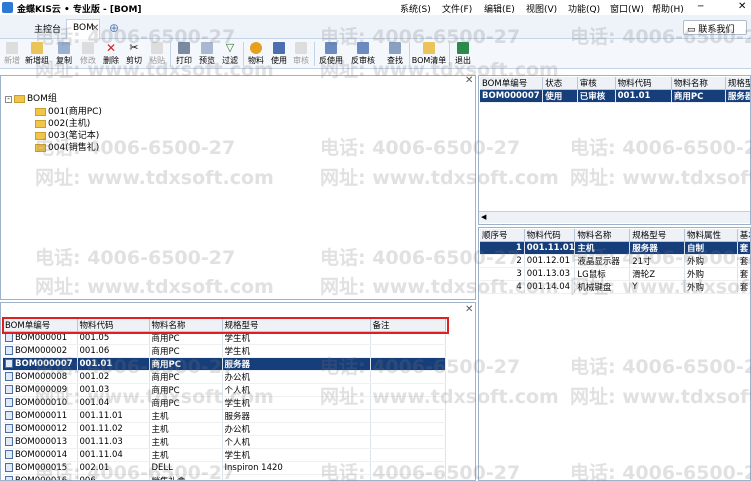  I want to click on toolbar-preview-button: 预览, so click(207, 54).